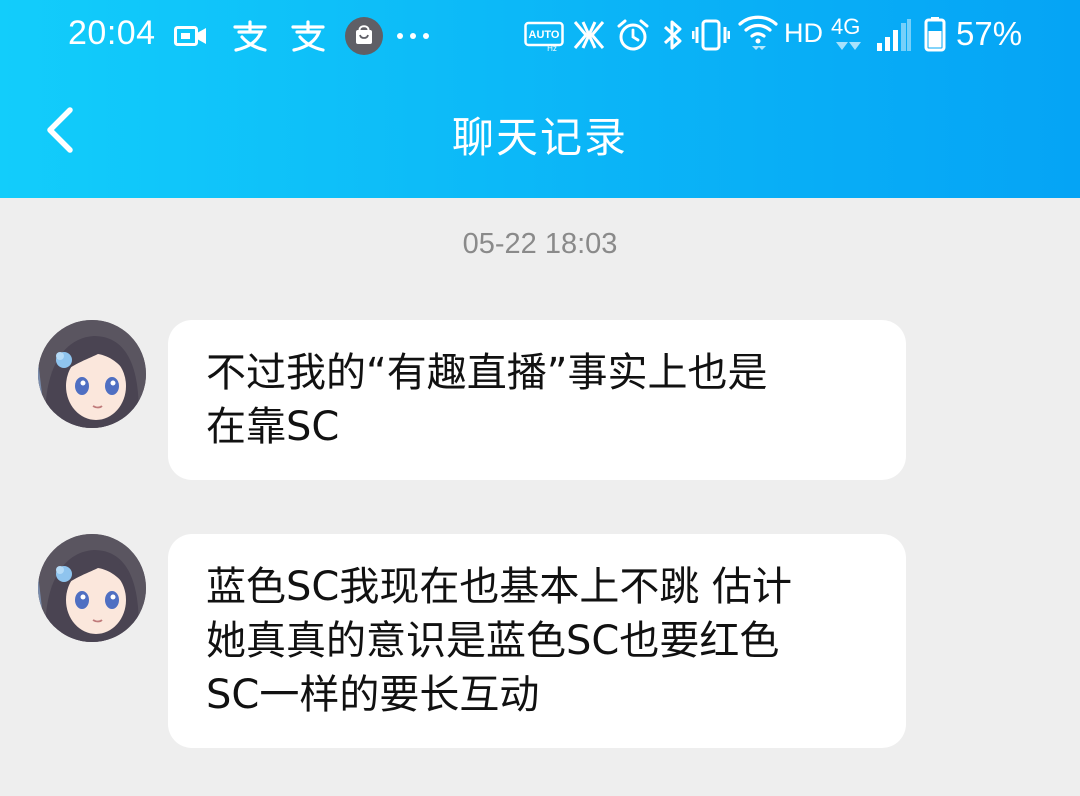  I want to click on video-camera-icon, so click(190, 36).